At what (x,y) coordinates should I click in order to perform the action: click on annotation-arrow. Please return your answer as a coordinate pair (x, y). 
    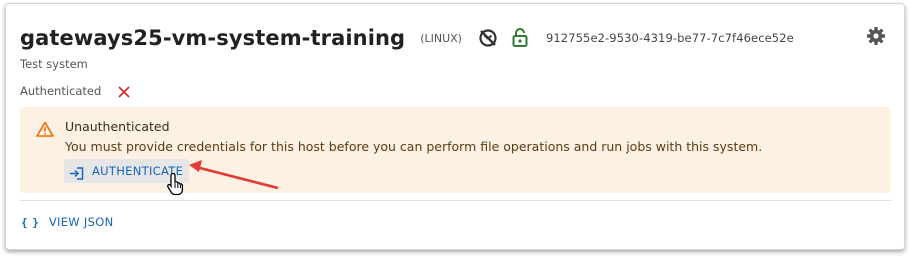
    Looking at the image, I should click on (234, 175).